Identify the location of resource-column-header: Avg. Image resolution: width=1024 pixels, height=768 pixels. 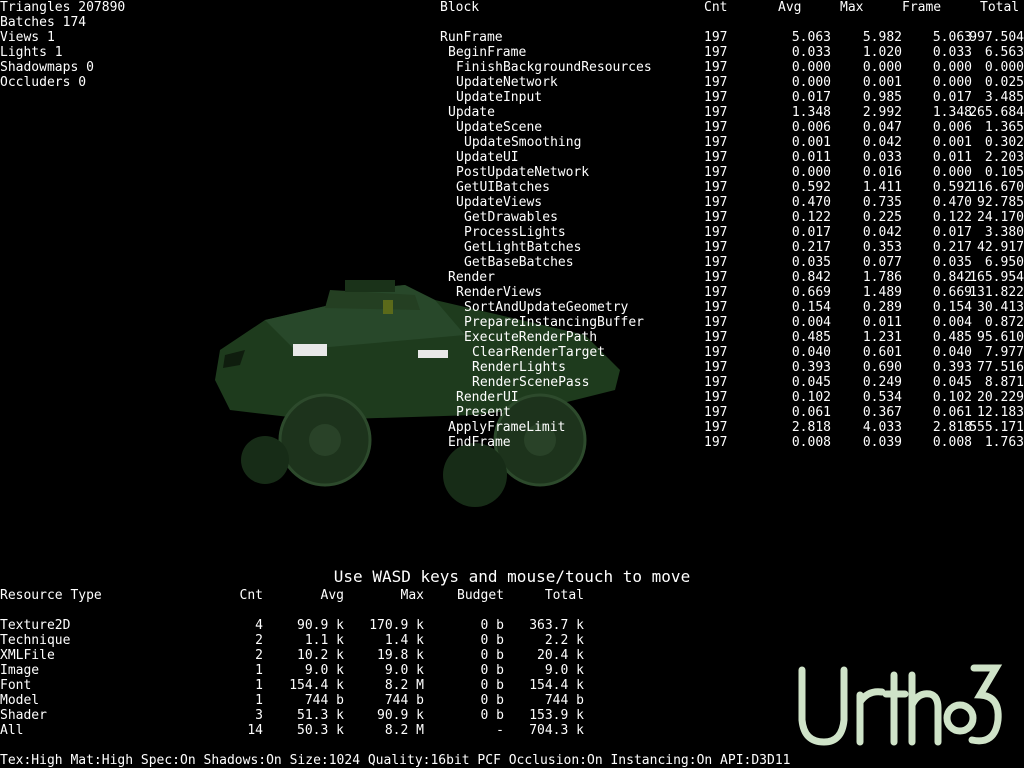
(332, 595).